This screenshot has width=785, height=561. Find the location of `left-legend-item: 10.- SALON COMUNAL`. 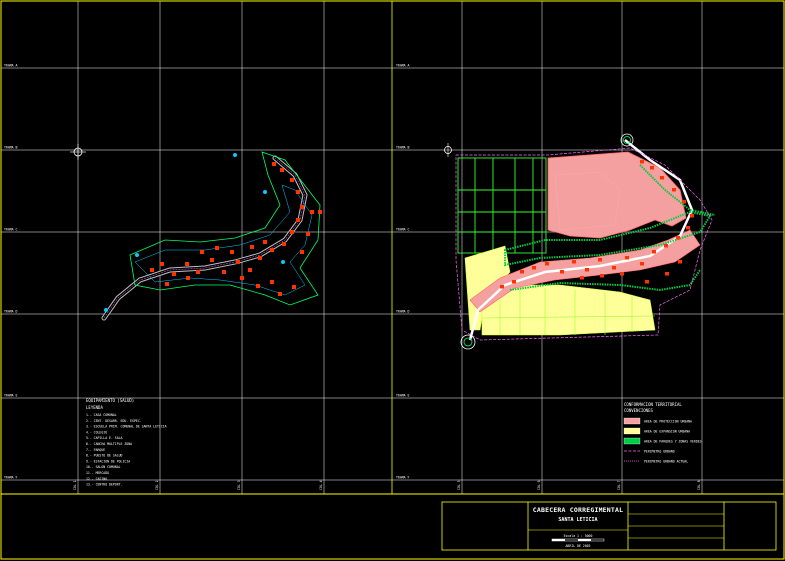

left-legend-item: 10.- SALON COMUNAL is located at coordinates (103, 467).